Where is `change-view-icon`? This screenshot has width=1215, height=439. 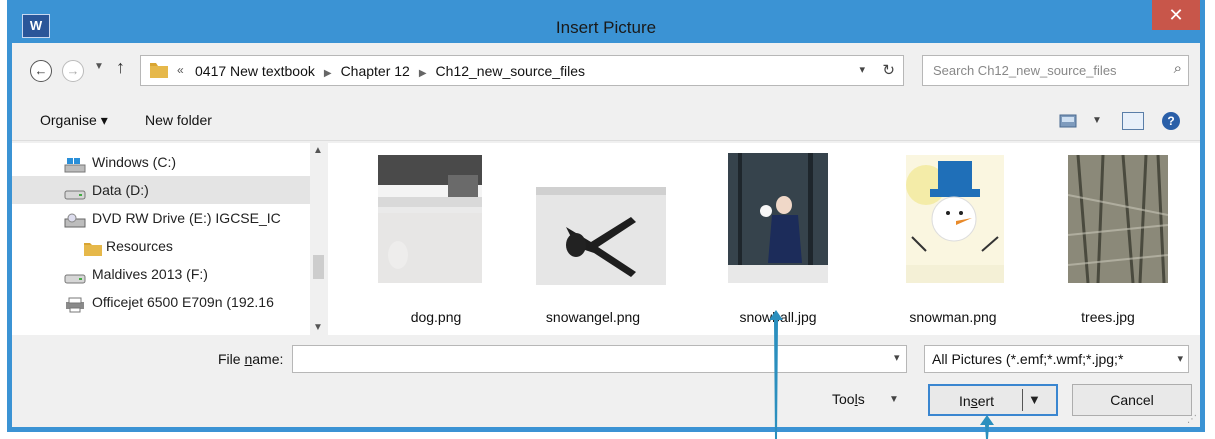 change-view-icon is located at coordinates (1069, 121).